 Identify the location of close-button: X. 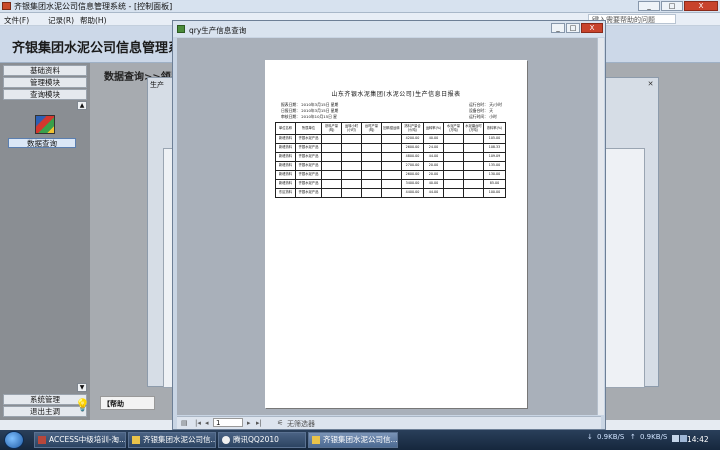
(701, 6).